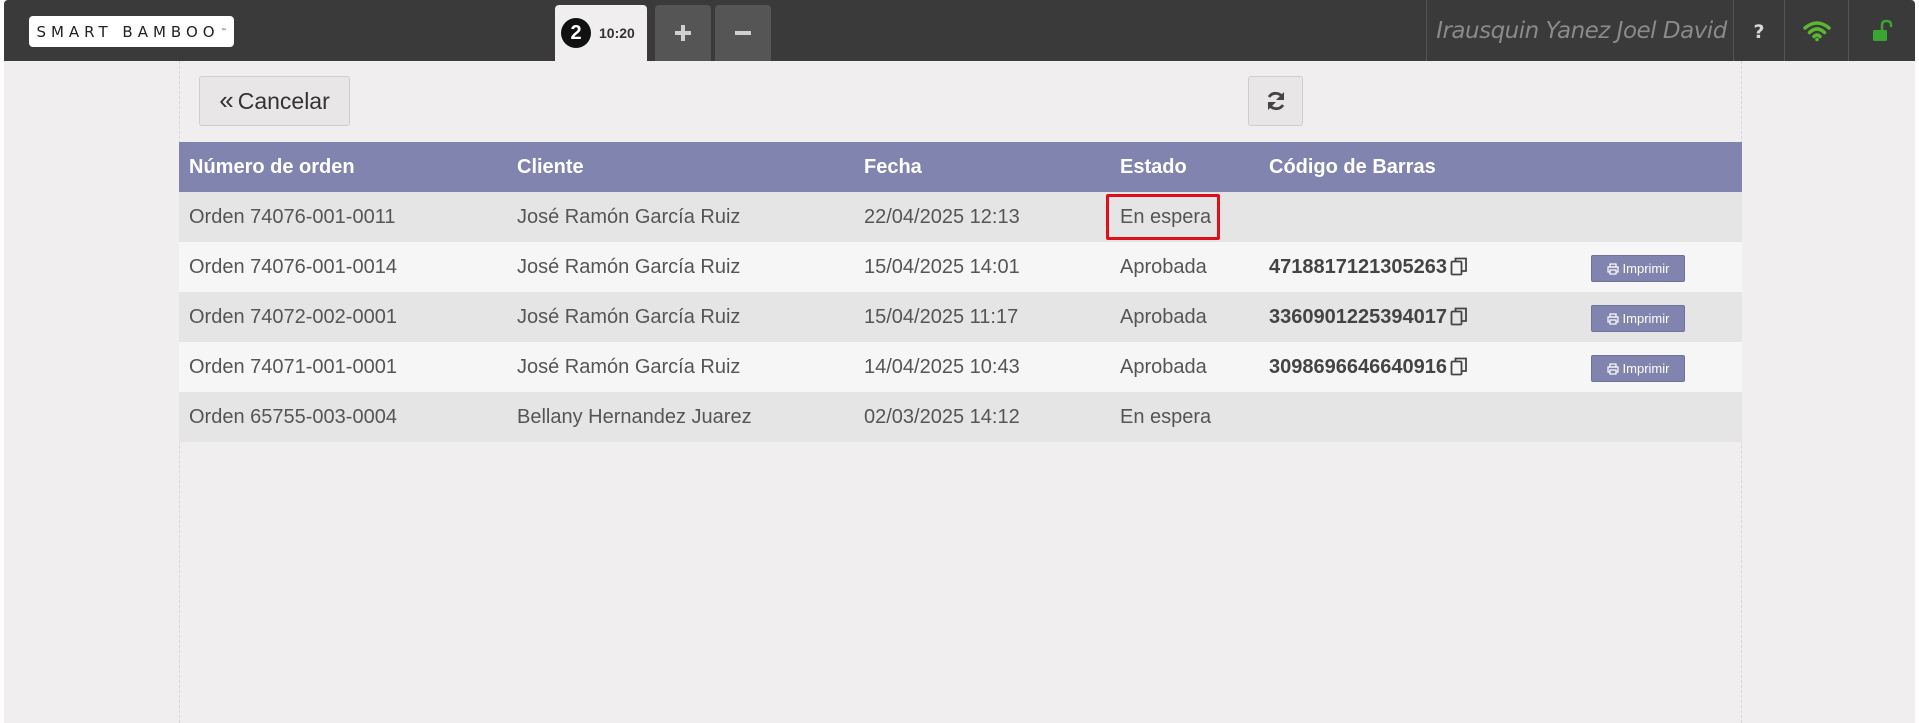 The image size is (1919, 723). What do you see at coordinates (1358, 317) in the screenshot?
I see `barcode-value: 3360901225394017` at bounding box center [1358, 317].